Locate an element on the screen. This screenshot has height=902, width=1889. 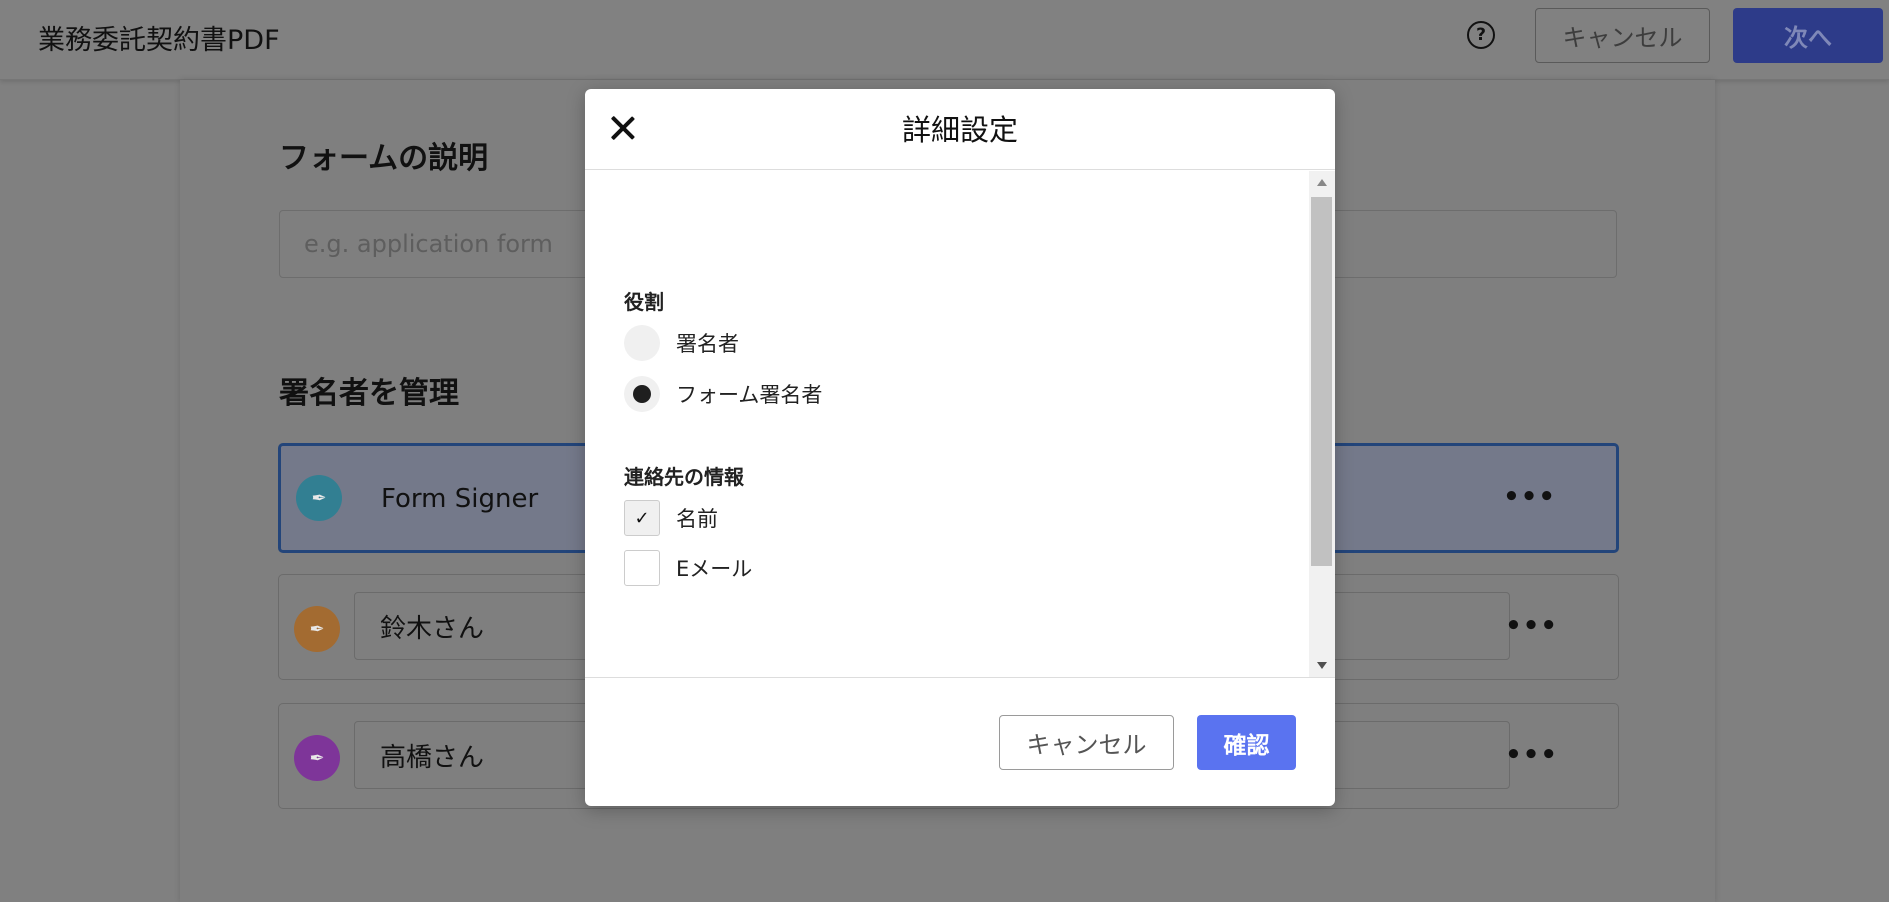
next-button: 次へ is located at coordinates (1808, 35).